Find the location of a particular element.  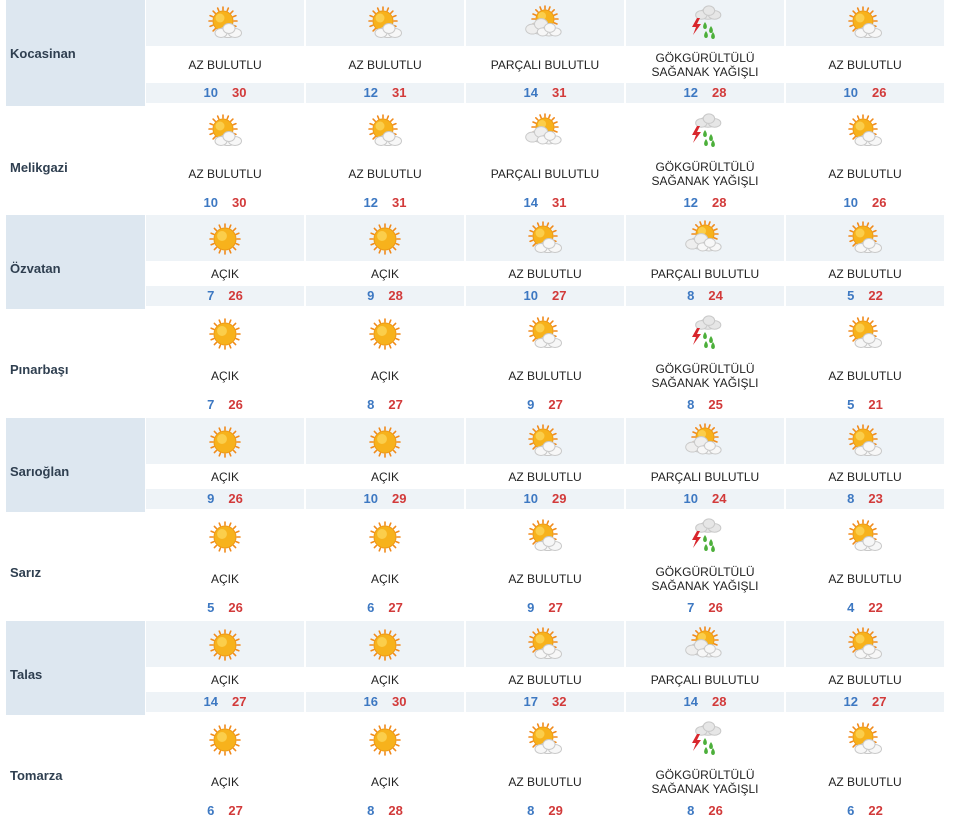

max-temperature: 21 is located at coordinates (875, 404).